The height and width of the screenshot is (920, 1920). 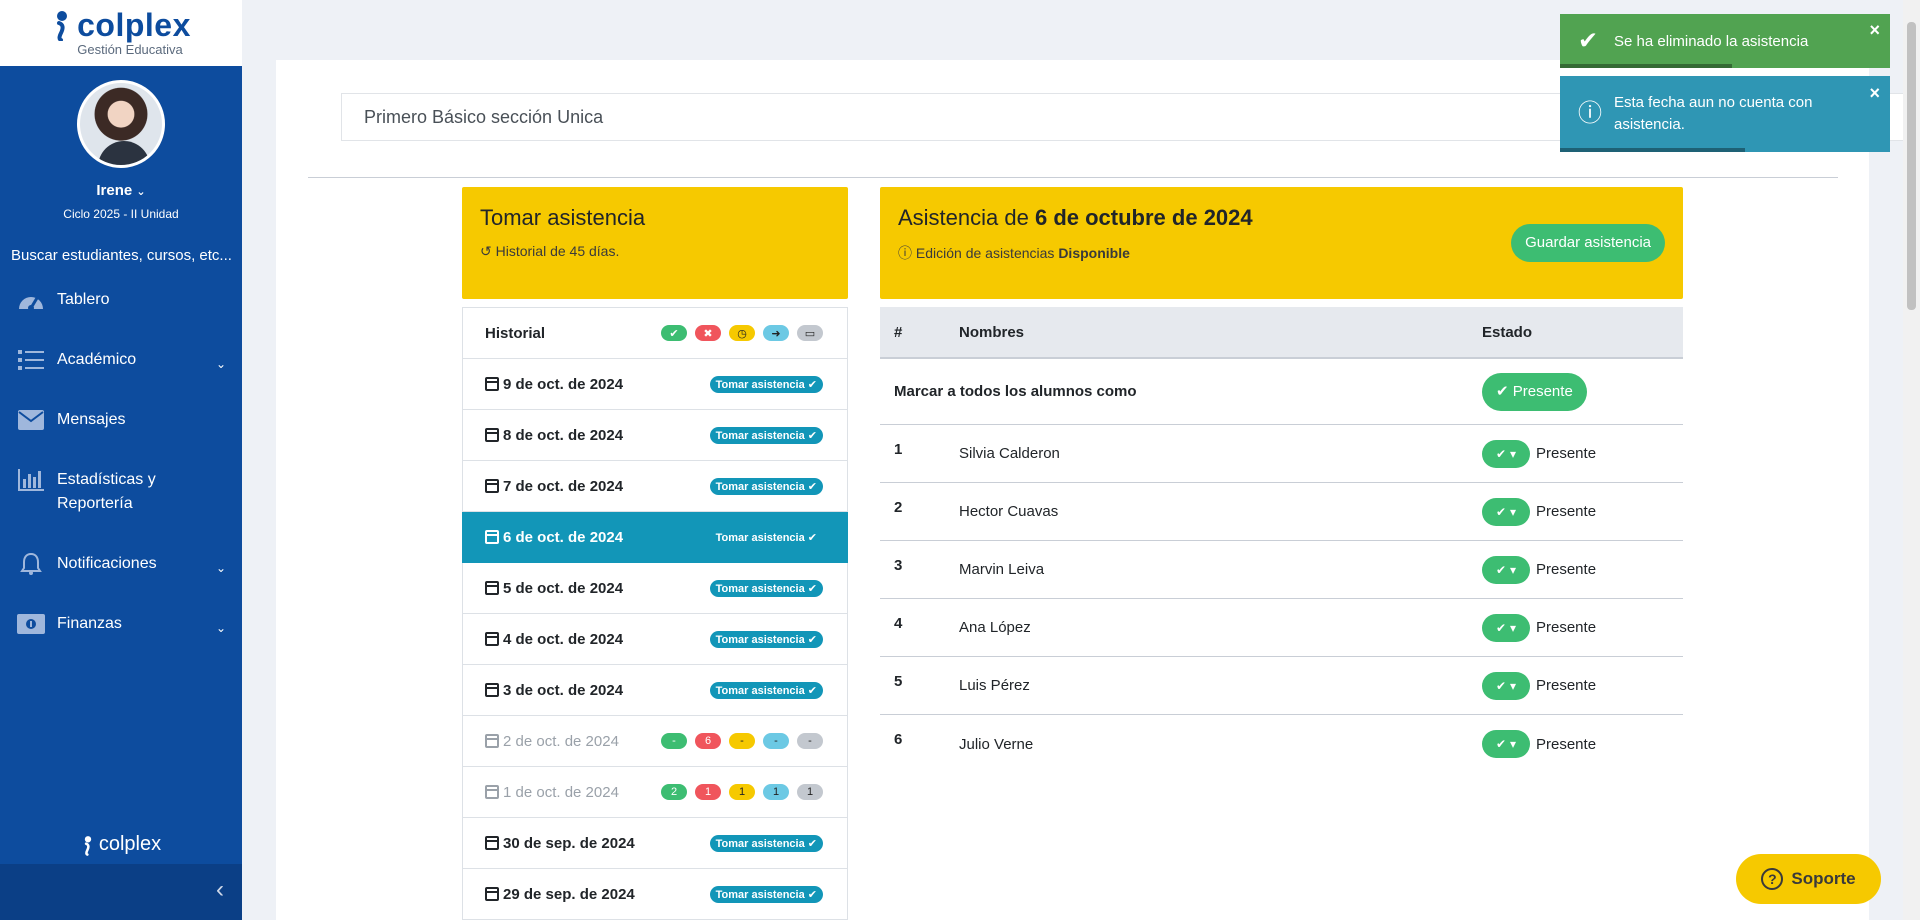 What do you see at coordinates (31, 420) in the screenshot?
I see `envelope-icon` at bounding box center [31, 420].